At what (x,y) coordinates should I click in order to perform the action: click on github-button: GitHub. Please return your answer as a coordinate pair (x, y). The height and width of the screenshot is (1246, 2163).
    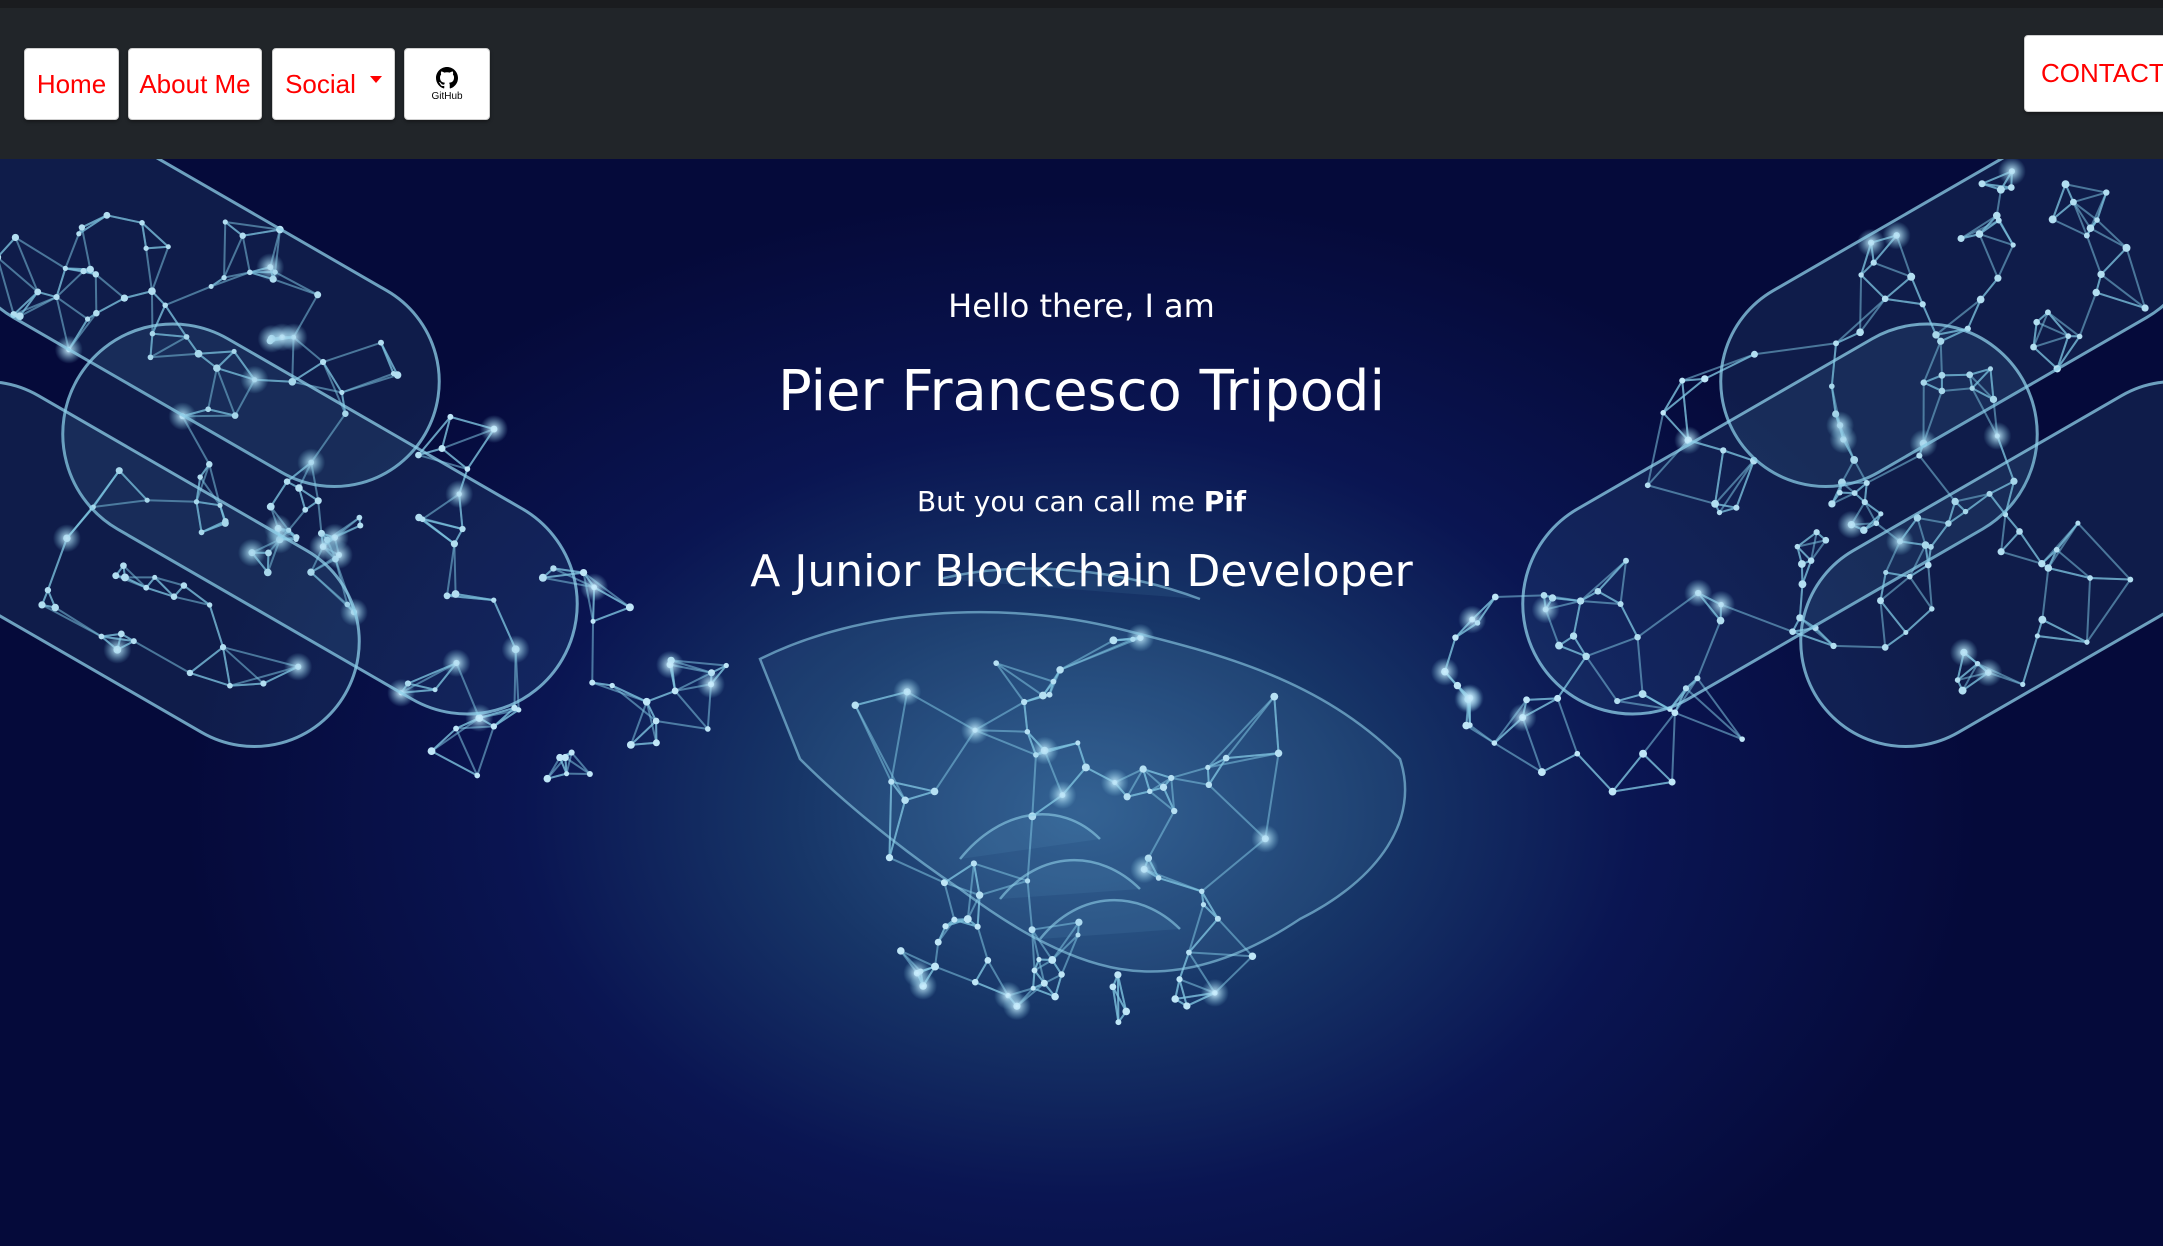
    Looking at the image, I should click on (447, 84).